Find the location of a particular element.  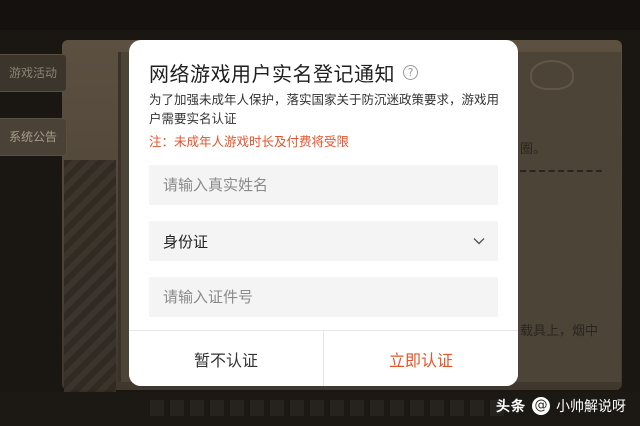

chevron-down-icon is located at coordinates (479, 241).